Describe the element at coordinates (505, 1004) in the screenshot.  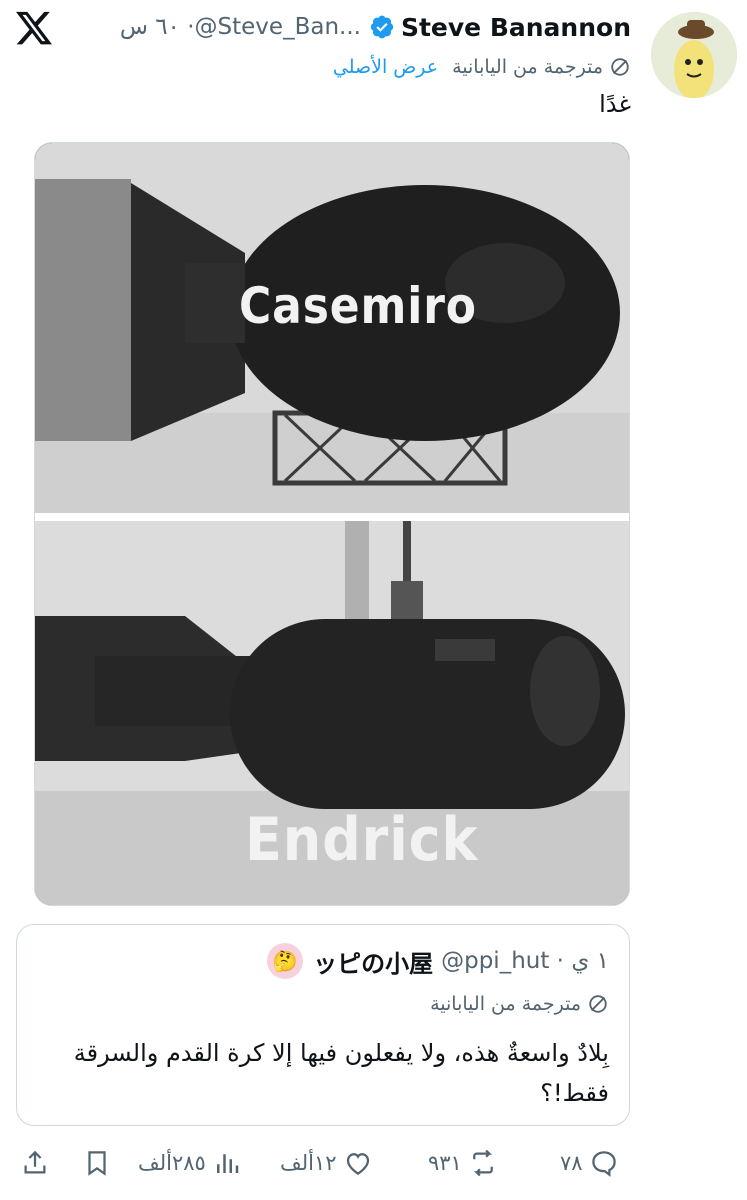
I see `quote-translated-from-label: مترجمة من اليابانية` at that location.